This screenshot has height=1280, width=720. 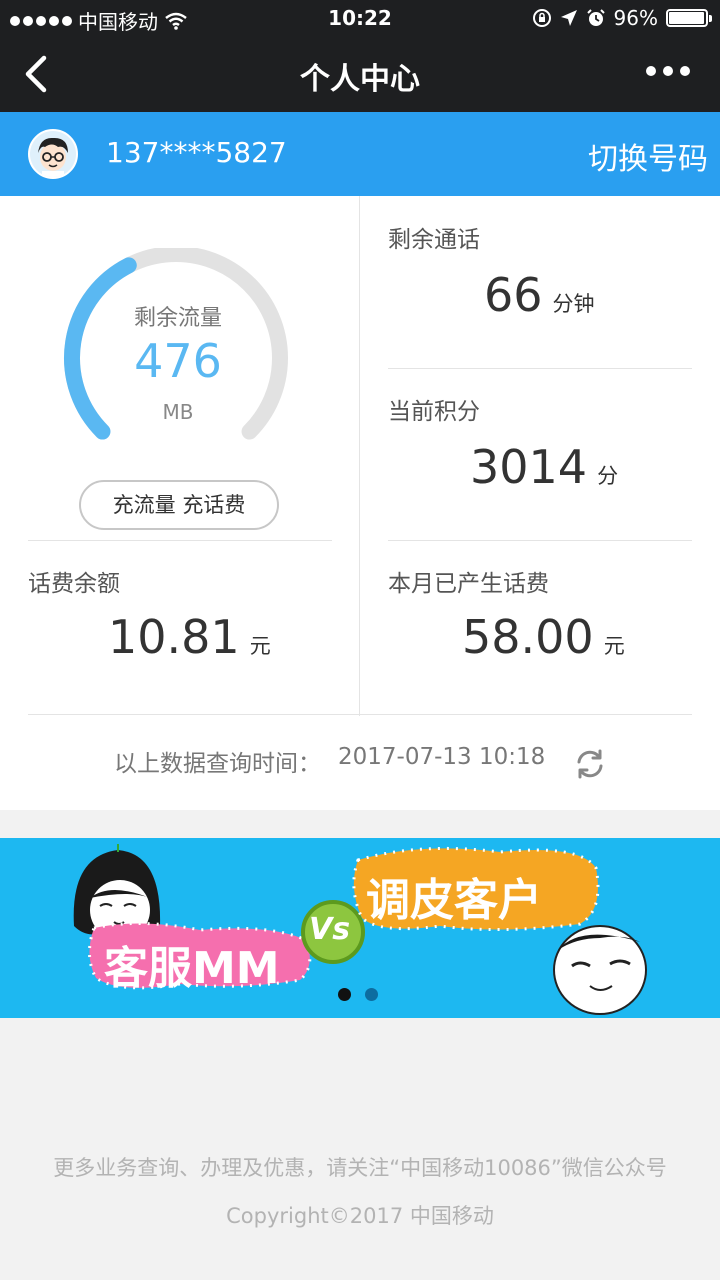 I want to click on refresh-icon, so click(x=590, y=764).